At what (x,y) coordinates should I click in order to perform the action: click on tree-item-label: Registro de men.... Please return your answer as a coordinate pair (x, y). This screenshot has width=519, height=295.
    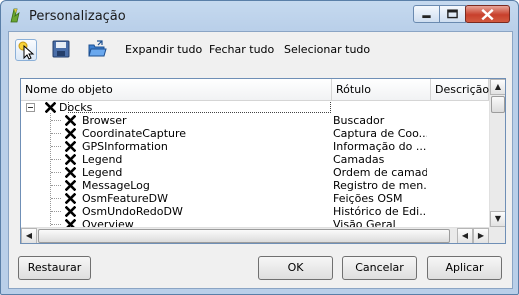
    Looking at the image, I should click on (380, 185).